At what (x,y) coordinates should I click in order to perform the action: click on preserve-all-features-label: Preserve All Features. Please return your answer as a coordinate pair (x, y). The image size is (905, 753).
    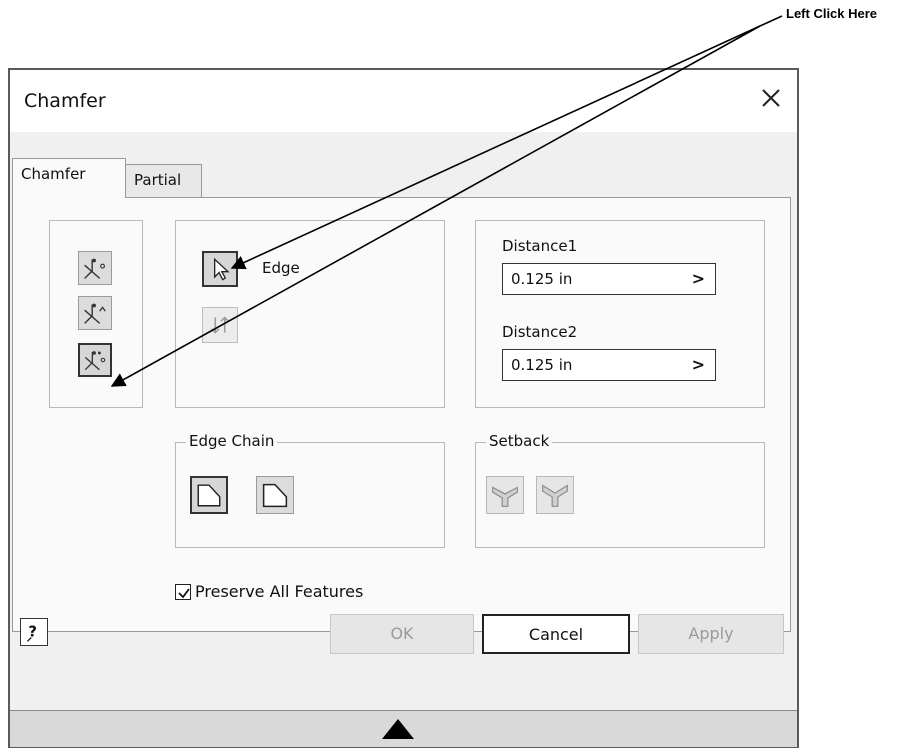
    Looking at the image, I should click on (279, 591).